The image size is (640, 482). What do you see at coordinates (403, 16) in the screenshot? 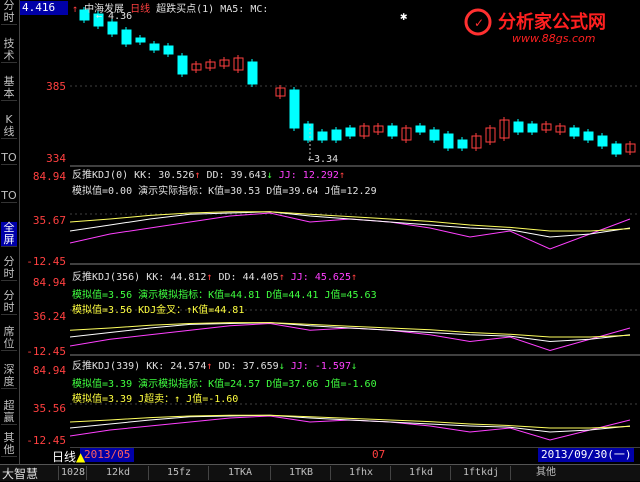
I see `star-marker: ✱` at bounding box center [403, 16].